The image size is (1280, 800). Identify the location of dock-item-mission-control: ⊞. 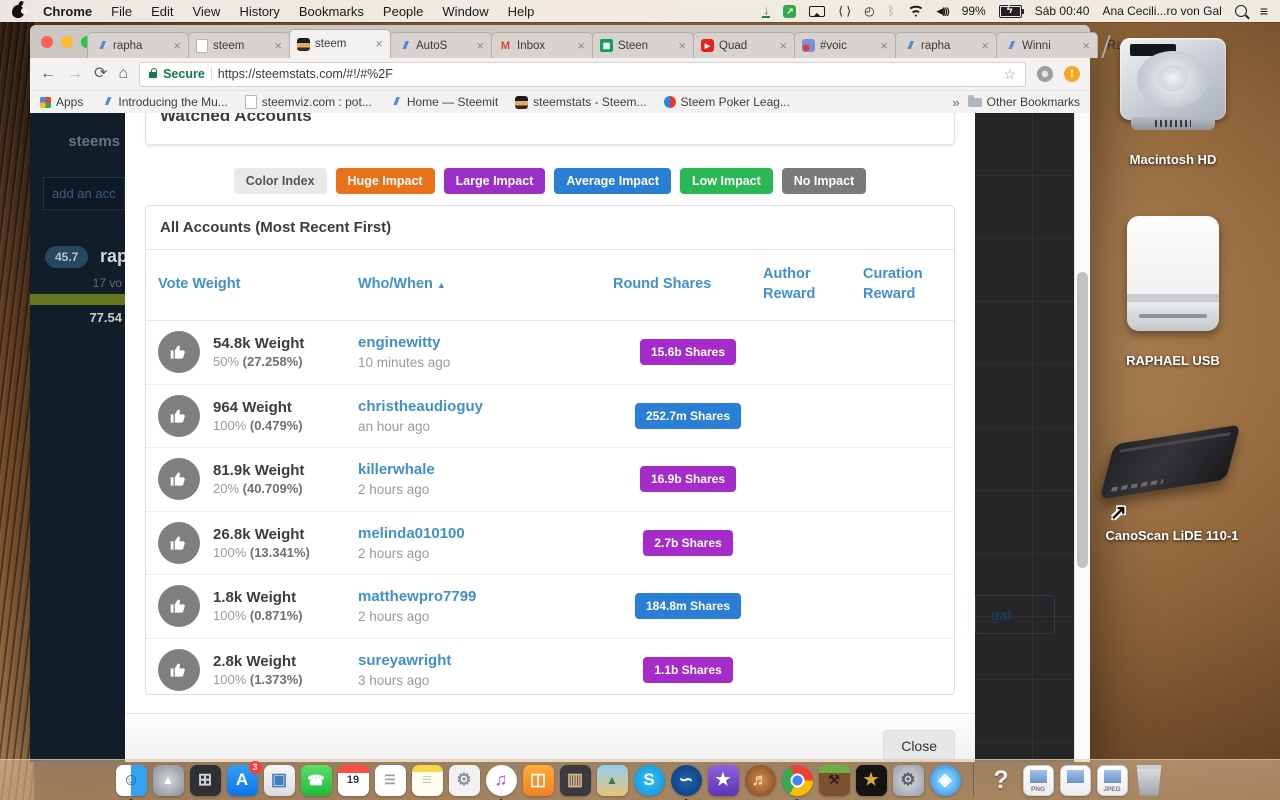
(205, 780).